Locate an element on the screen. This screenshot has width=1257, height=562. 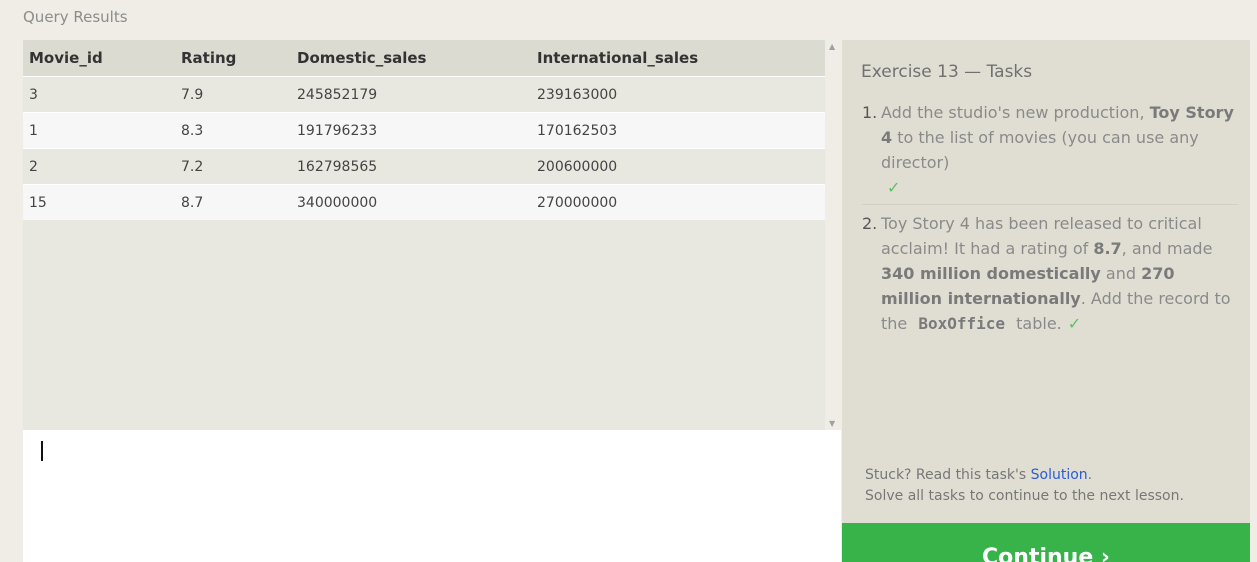
table-name-code: BoxOffice is located at coordinates (962, 323).